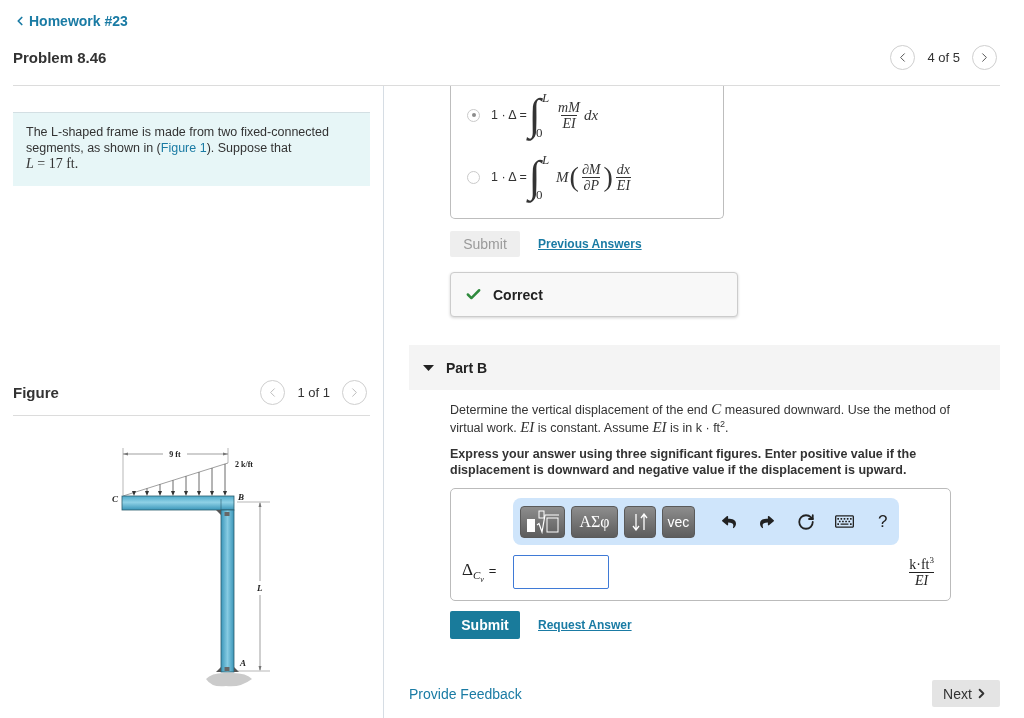  What do you see at coordinates (590, 244) in the screenshot?
I see `previous-answers-link: Previous Answers` at bounding box center [590, 244].